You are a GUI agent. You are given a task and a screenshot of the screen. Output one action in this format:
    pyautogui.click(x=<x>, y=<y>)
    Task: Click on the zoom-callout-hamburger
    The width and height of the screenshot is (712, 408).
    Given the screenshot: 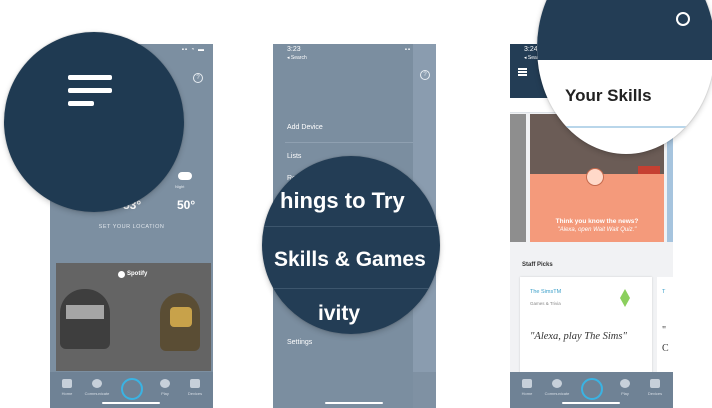 What is the action you would take?
    pyautogui.click(x=94, y=122)
    